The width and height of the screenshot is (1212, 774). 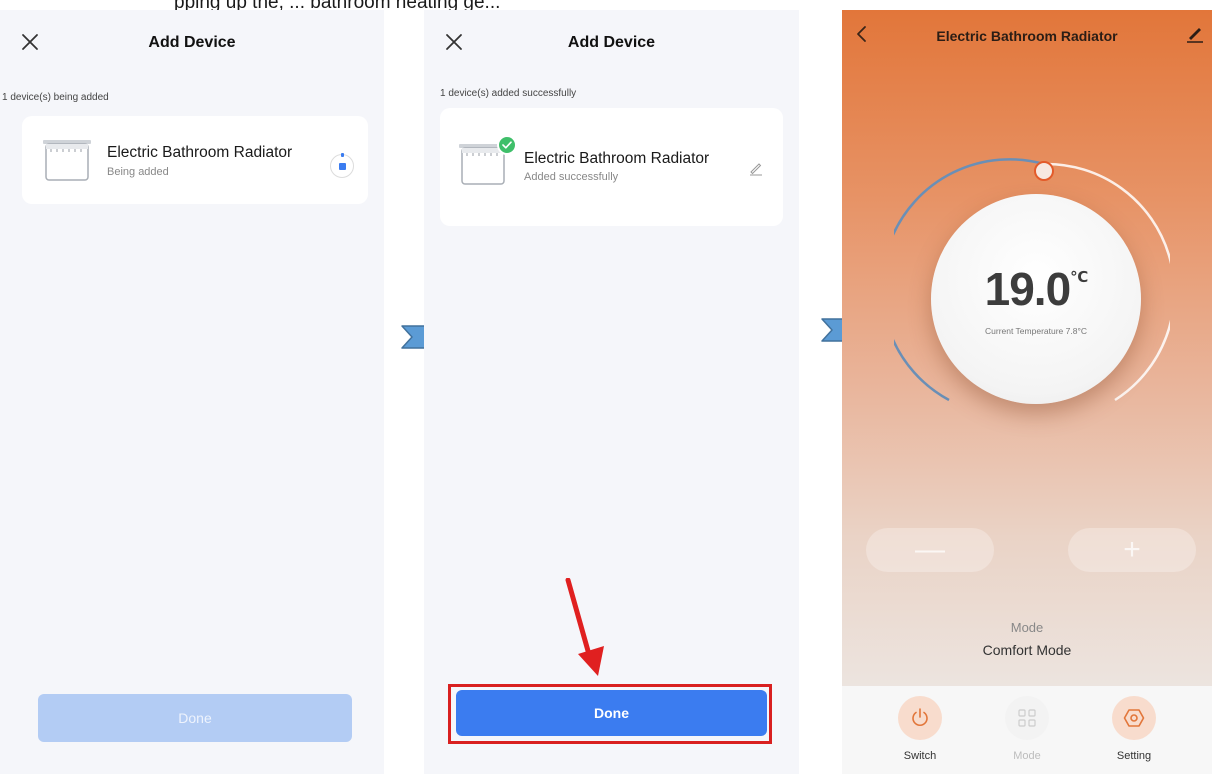 I want to click on temperature-dial: 19.0℃ Current Temperature 7.8°C, so click(x=1036, y=299).